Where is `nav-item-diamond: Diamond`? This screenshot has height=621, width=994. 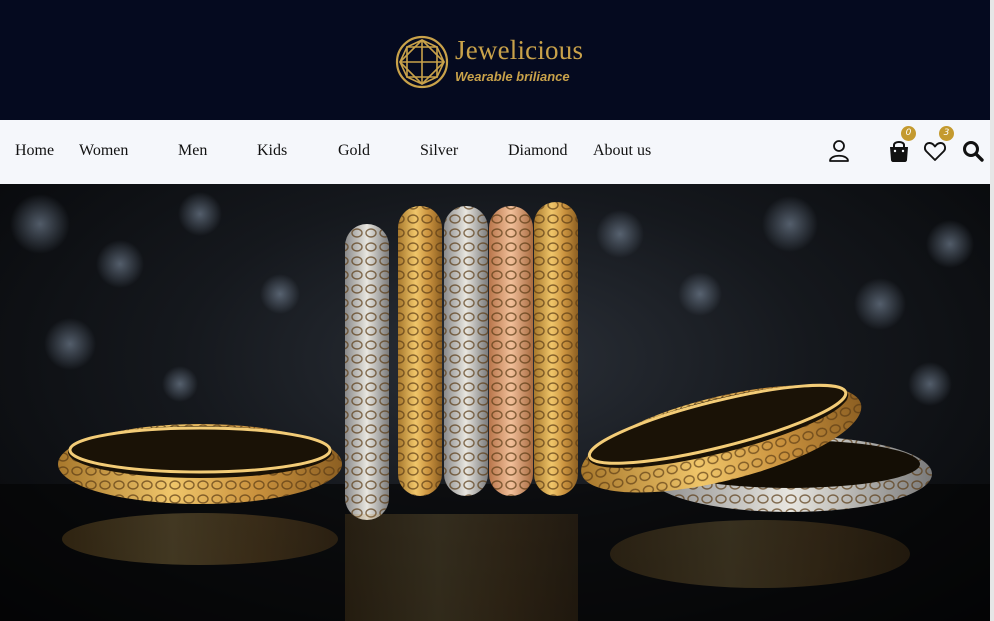
nav-item-diamond: Diamond is located at coordinates (538, 151).